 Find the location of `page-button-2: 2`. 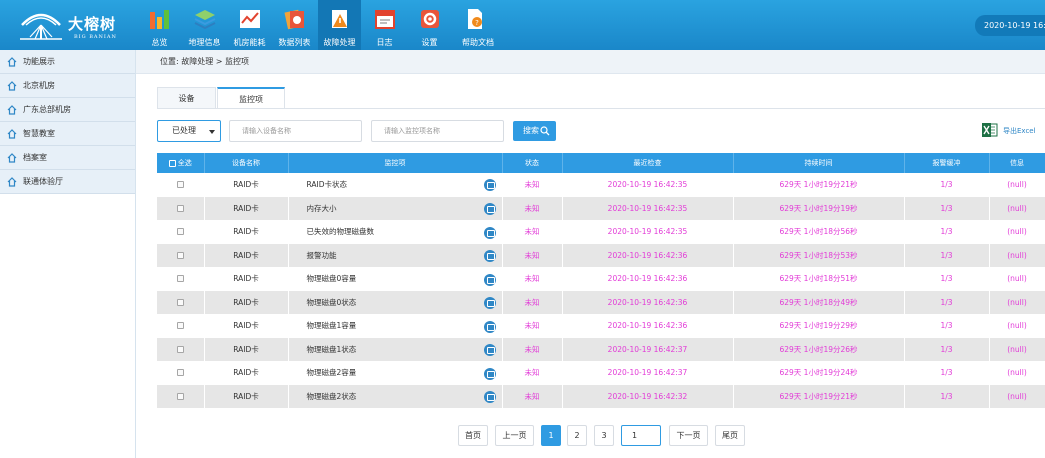

page-button-2: 2 is located at coordinates (577, 435).